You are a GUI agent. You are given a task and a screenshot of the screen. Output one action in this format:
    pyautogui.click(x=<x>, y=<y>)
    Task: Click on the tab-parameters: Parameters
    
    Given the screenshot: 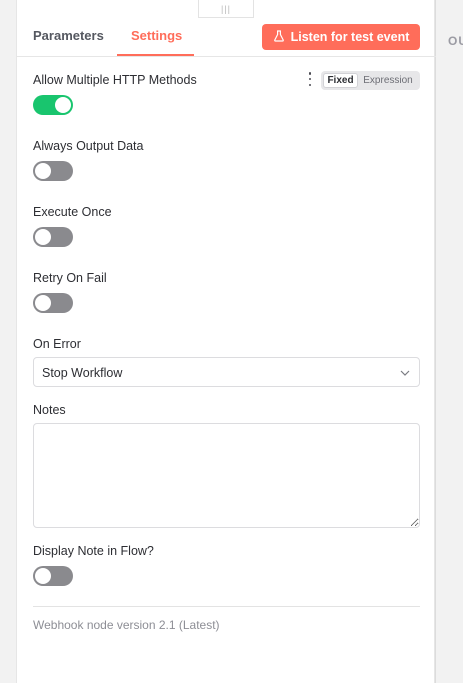 What is the action you would take?
    pyautogui.click(x=68, y=35)
    